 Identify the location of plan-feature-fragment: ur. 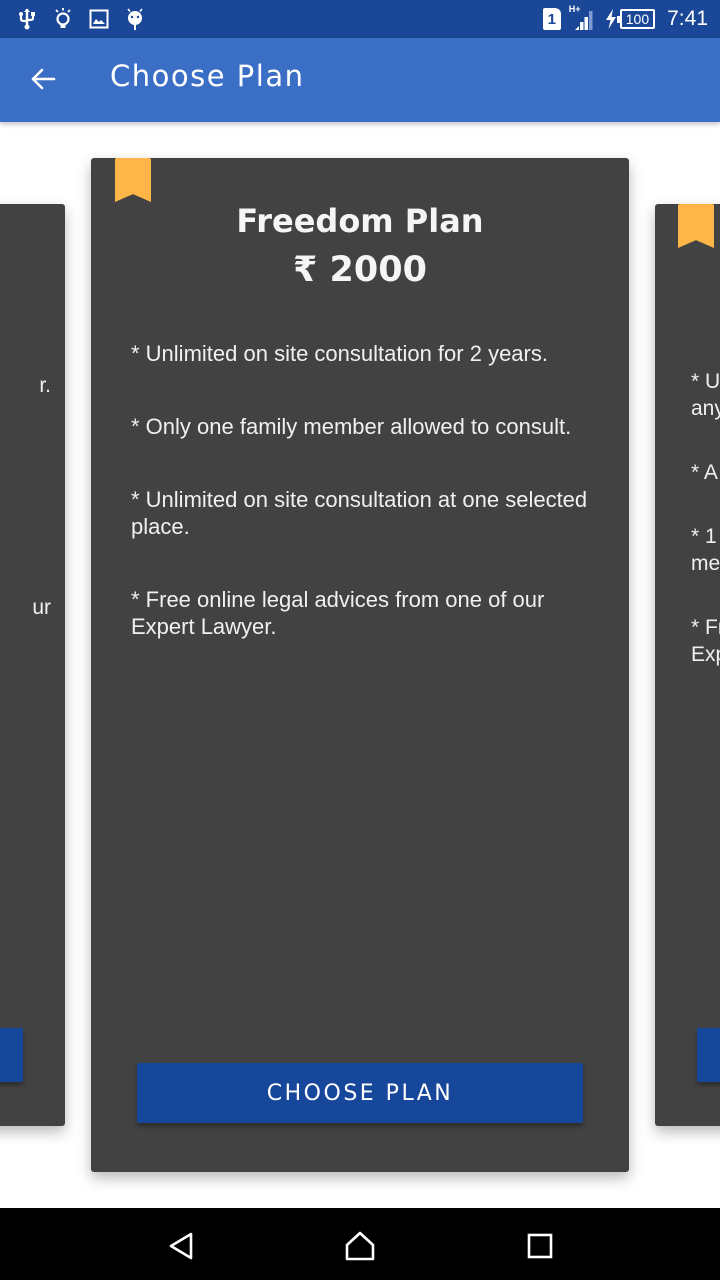
(41, 607).